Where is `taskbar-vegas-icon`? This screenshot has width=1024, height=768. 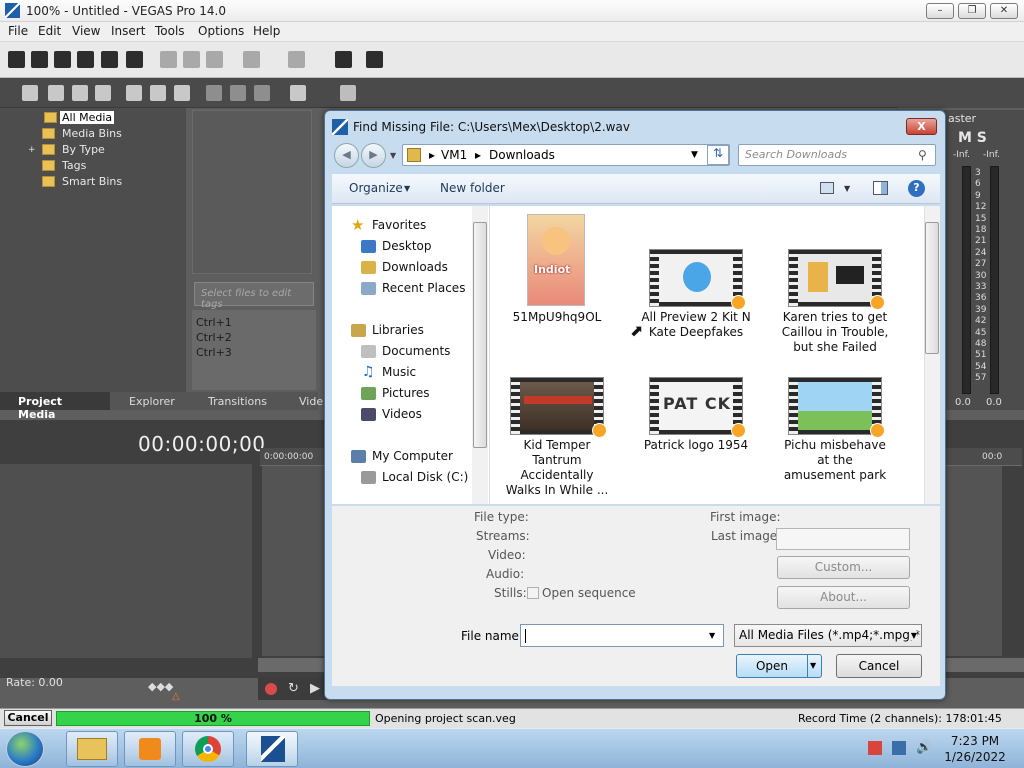
taskbar-vegas-icon is located at coordinates (272, 749).